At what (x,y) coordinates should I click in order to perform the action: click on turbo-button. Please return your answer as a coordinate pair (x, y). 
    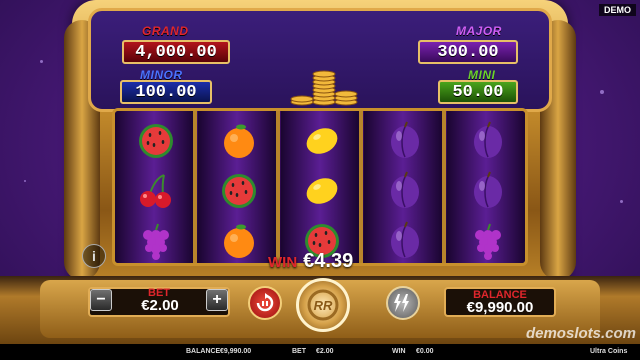
    Looking at the image, I should click on (403, 303).